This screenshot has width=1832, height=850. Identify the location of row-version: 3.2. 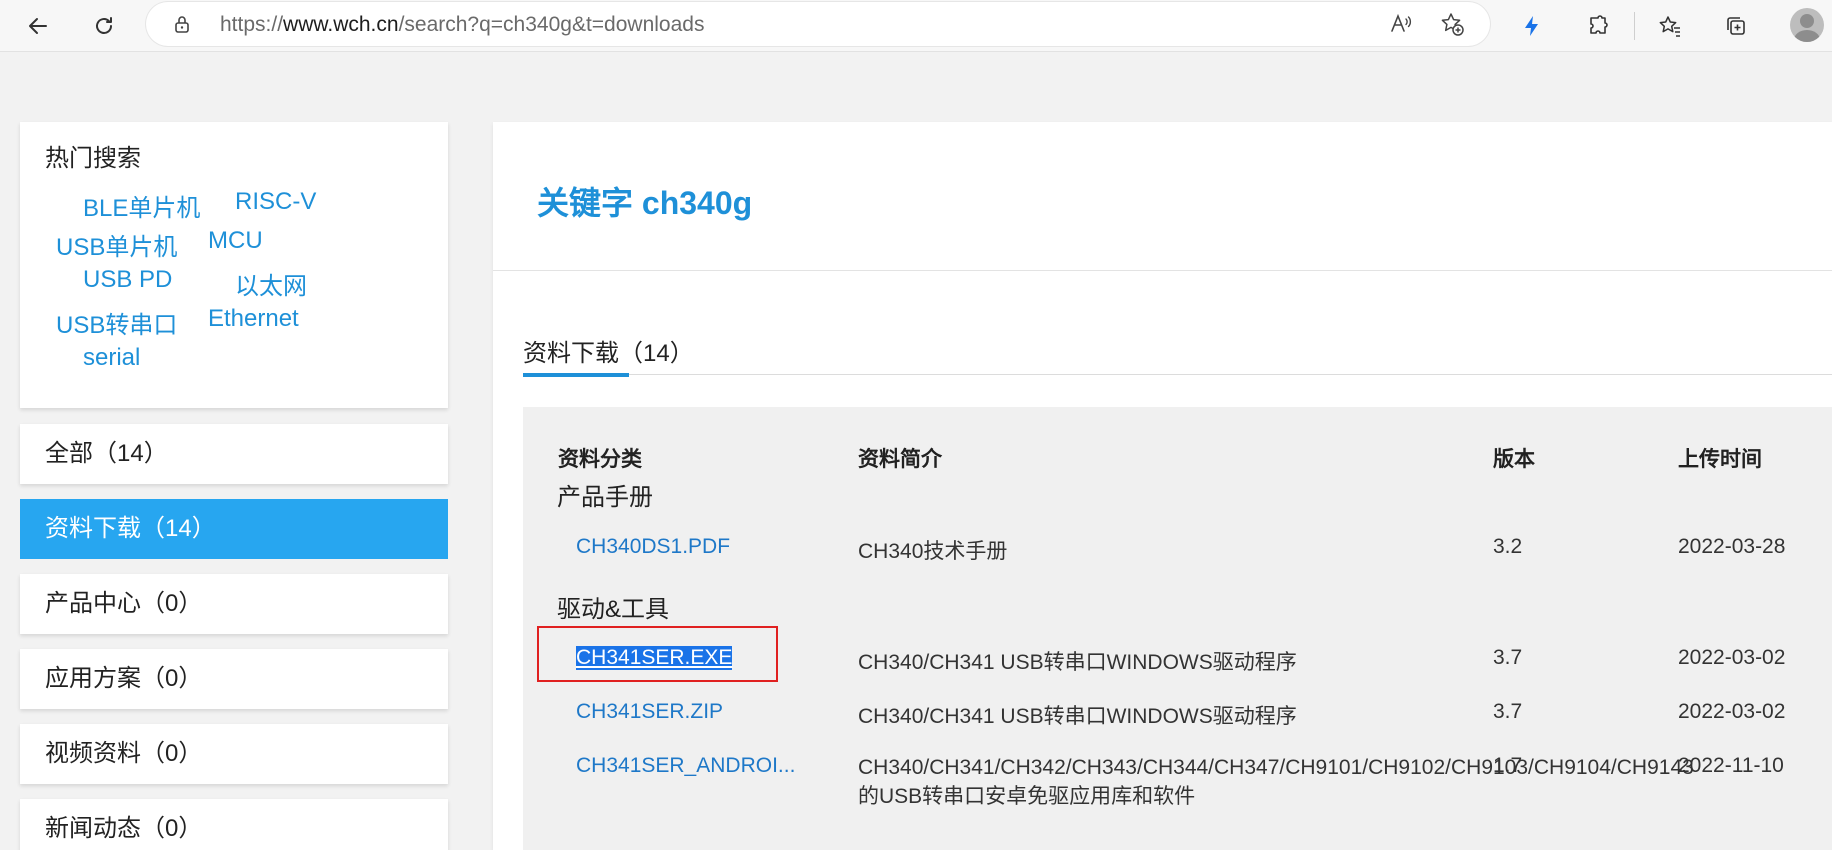
(1508, 546).